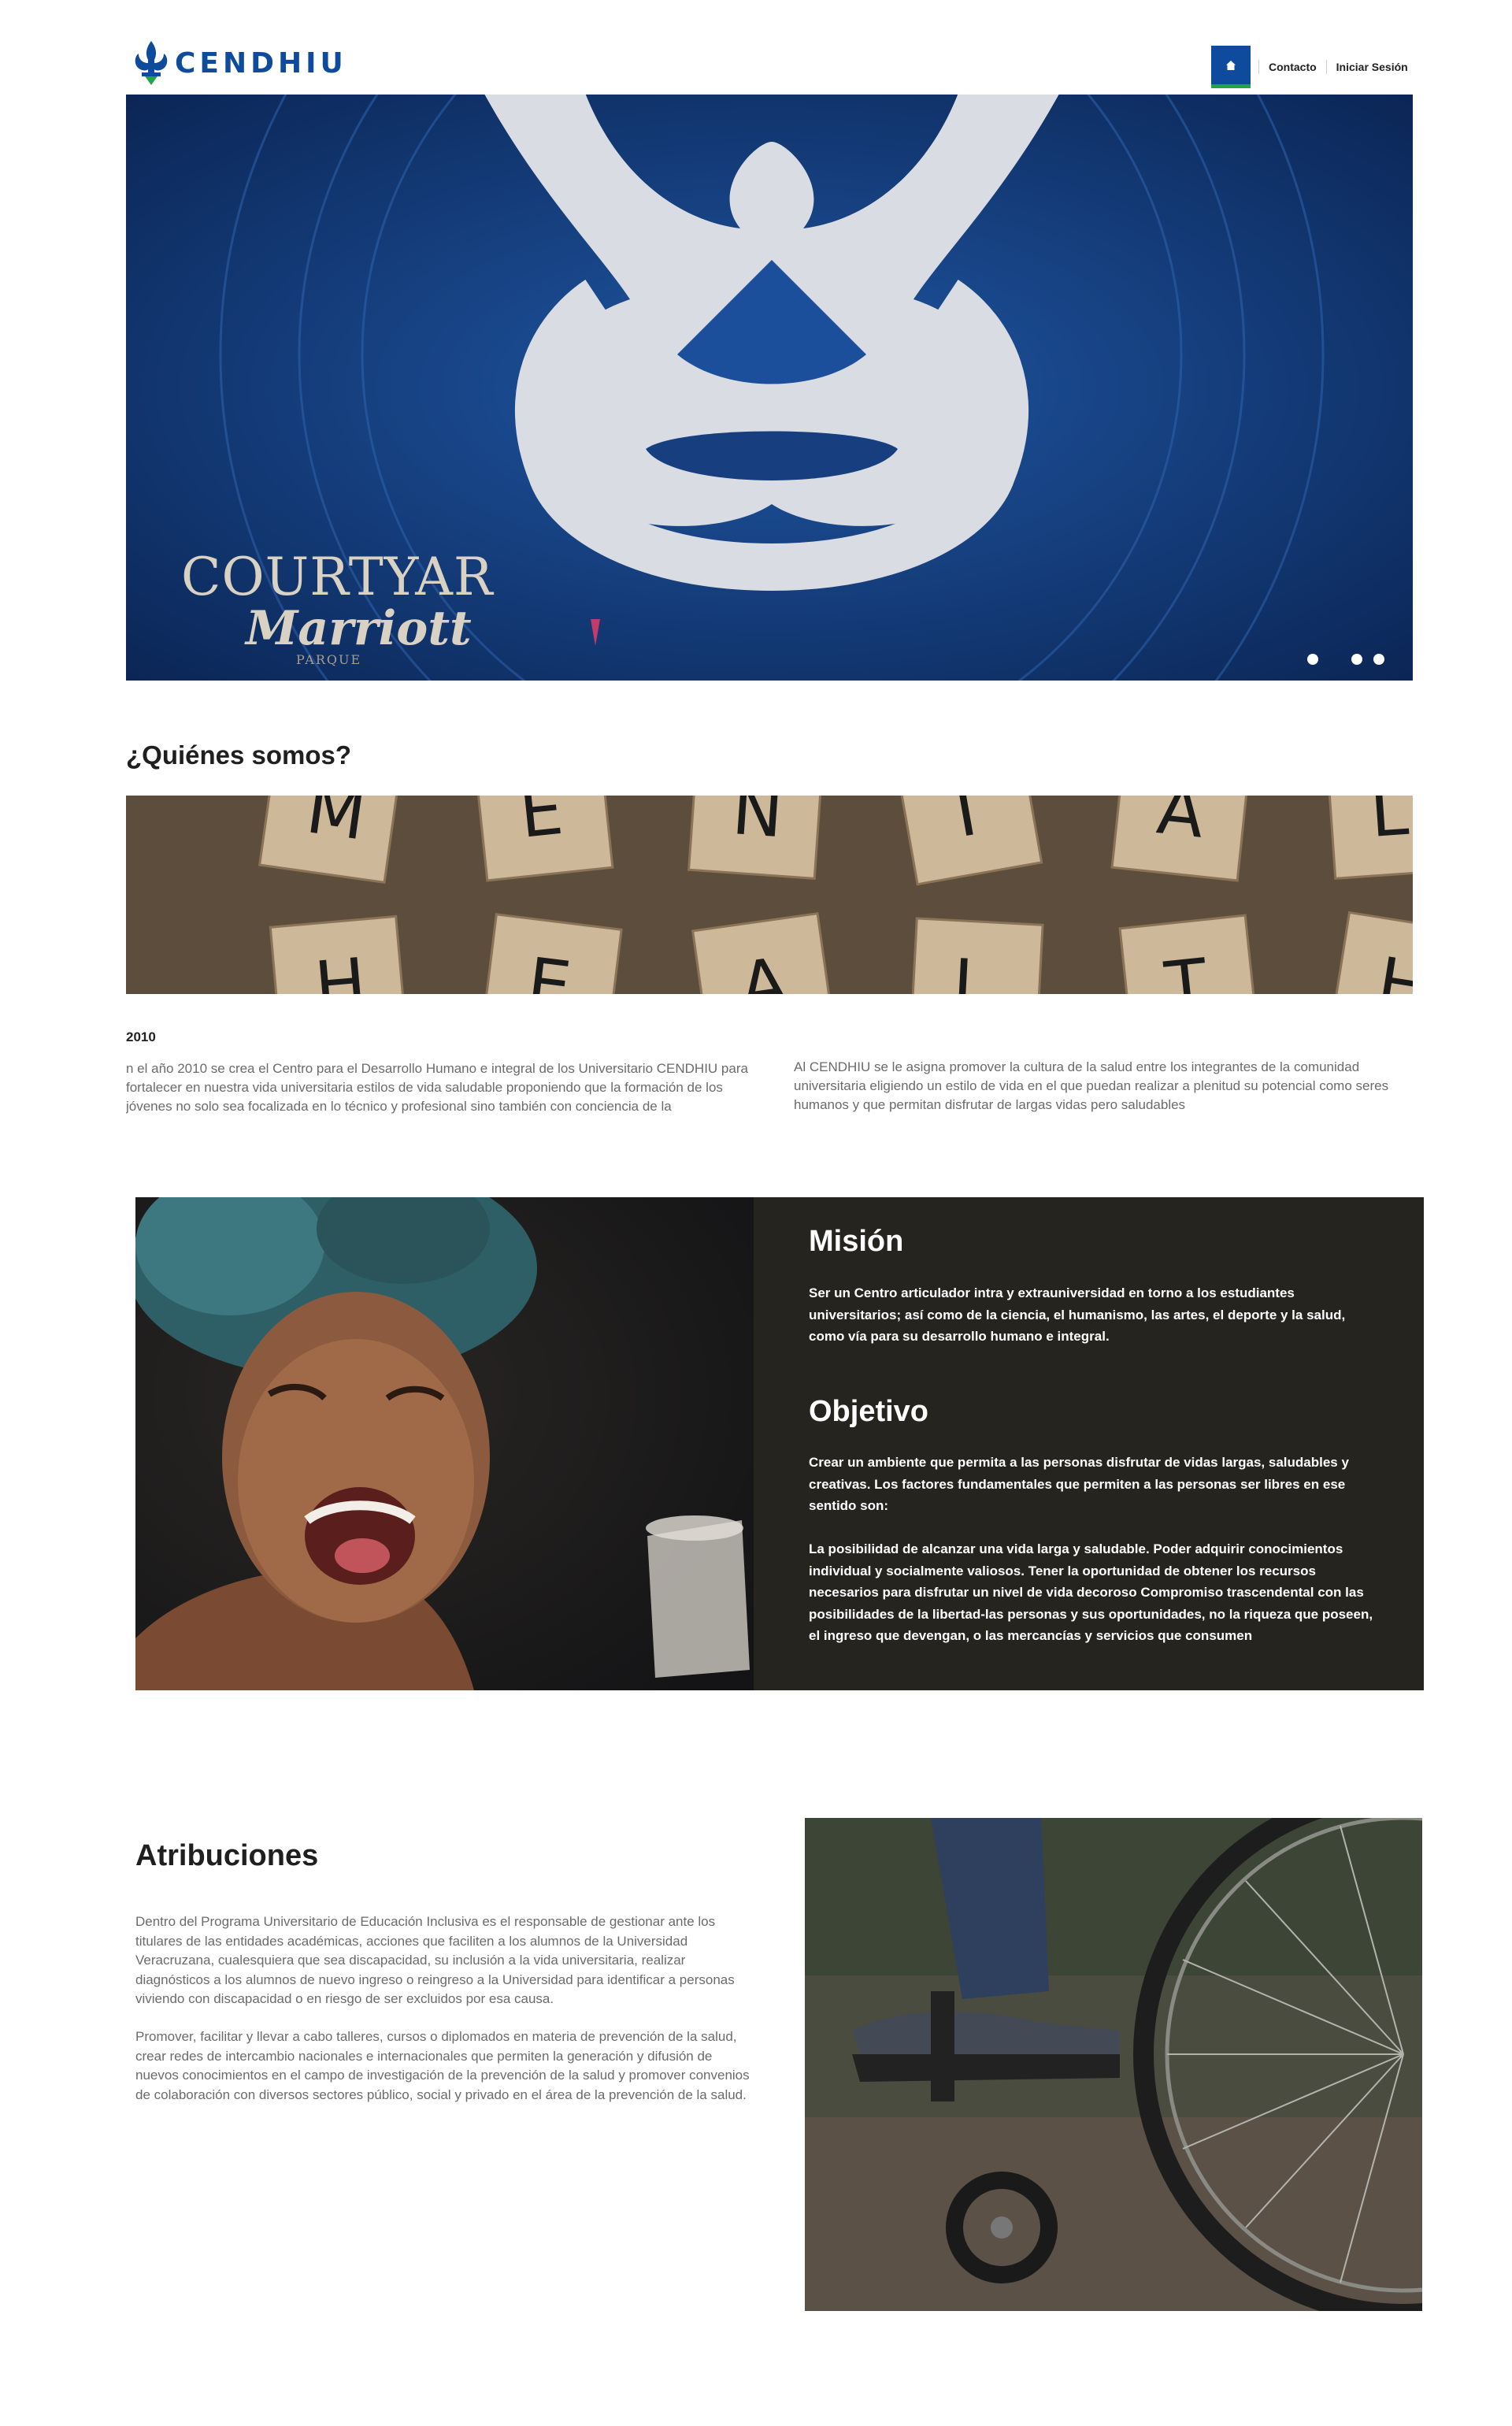  I want to click on scrabble-tile: H, so click(339, 954).